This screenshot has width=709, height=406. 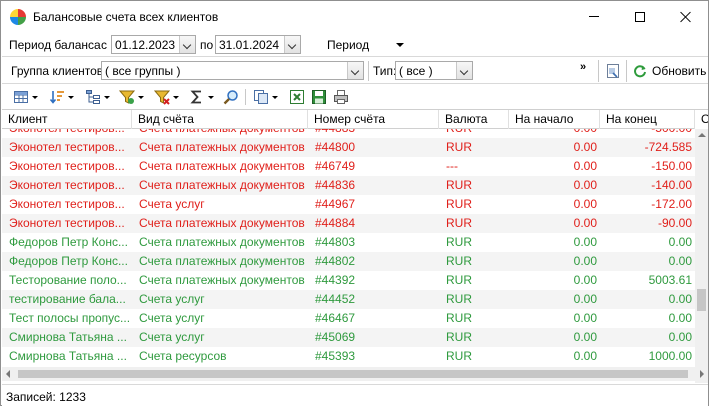 I want to click on filter-clear-button, so click(x=166, y=97).